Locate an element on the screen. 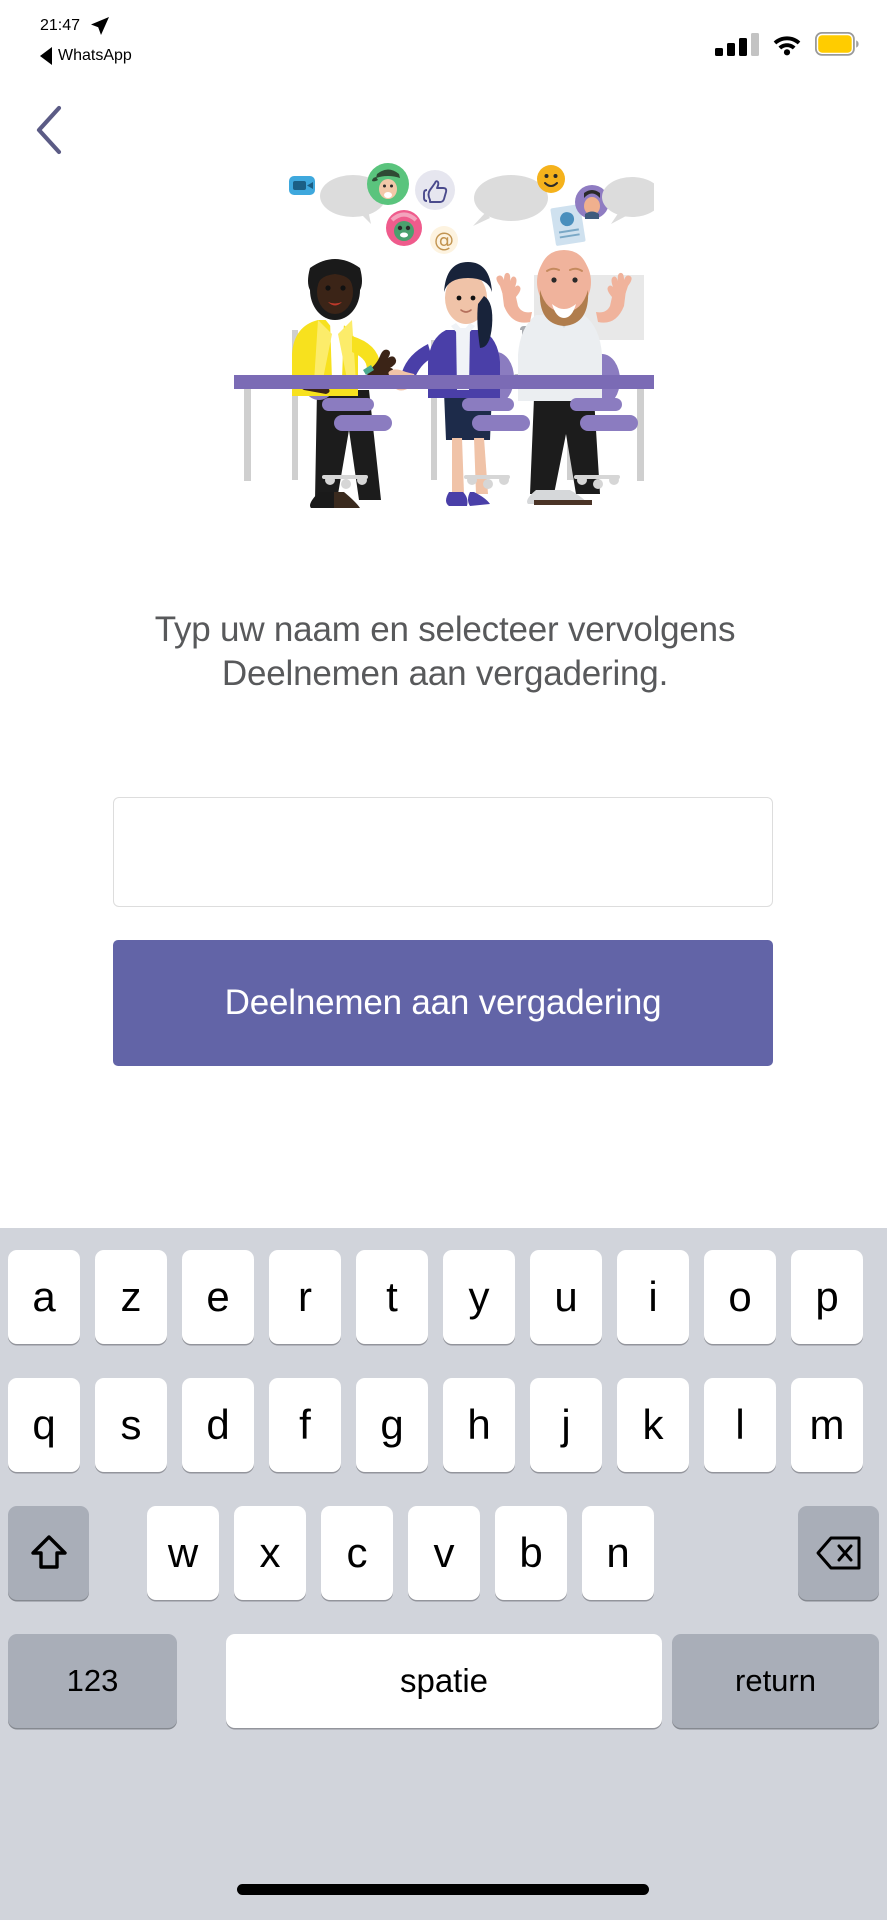 This screenshot has width=887, height=1920. name-input is located at coordinates (443, 852).